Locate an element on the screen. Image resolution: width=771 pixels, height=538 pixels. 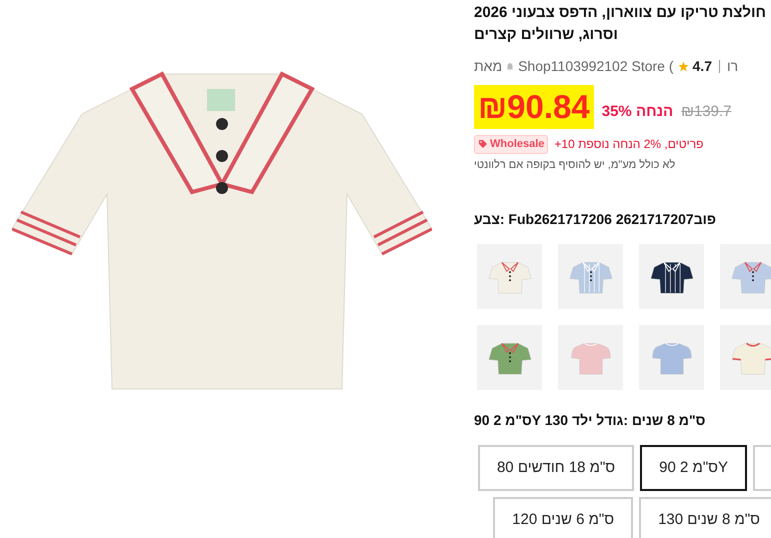
store-link: Shop1103992102 Store ( is located at coordinates (596, 66).